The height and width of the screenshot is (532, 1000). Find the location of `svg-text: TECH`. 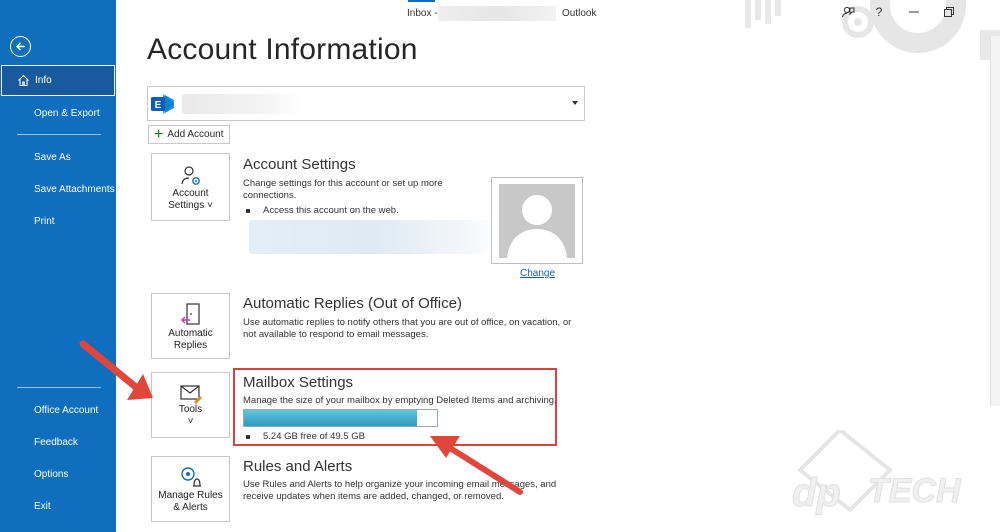

svg-text: TECH is located at coordinates (915, 491).